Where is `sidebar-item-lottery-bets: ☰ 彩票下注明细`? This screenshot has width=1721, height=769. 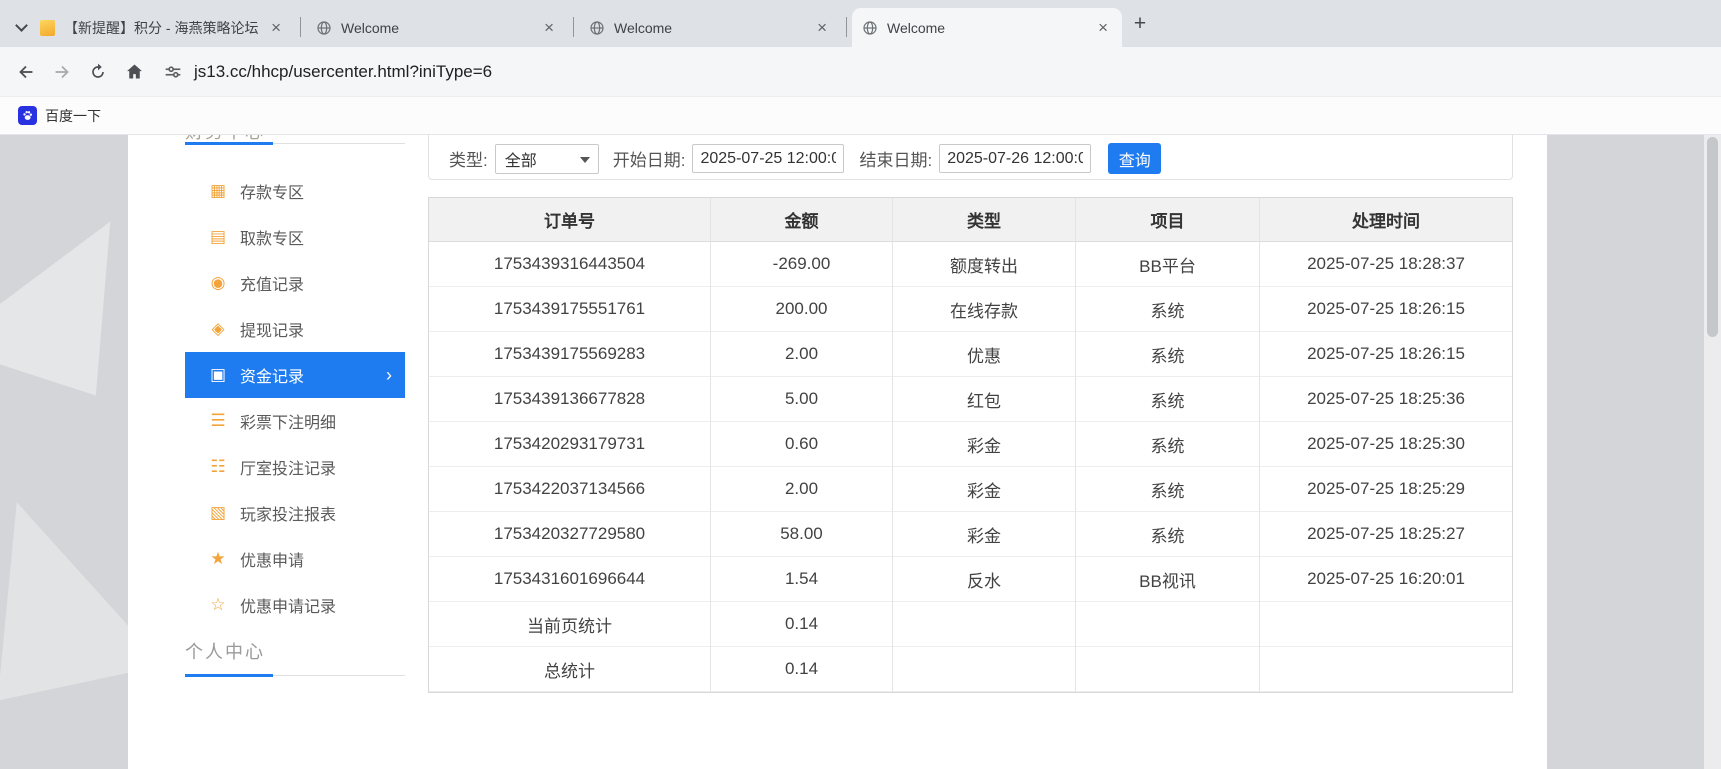
sidebar-item-lottery-bets: ☰ 彩票下注明细 is located at coordinates (295, 421).